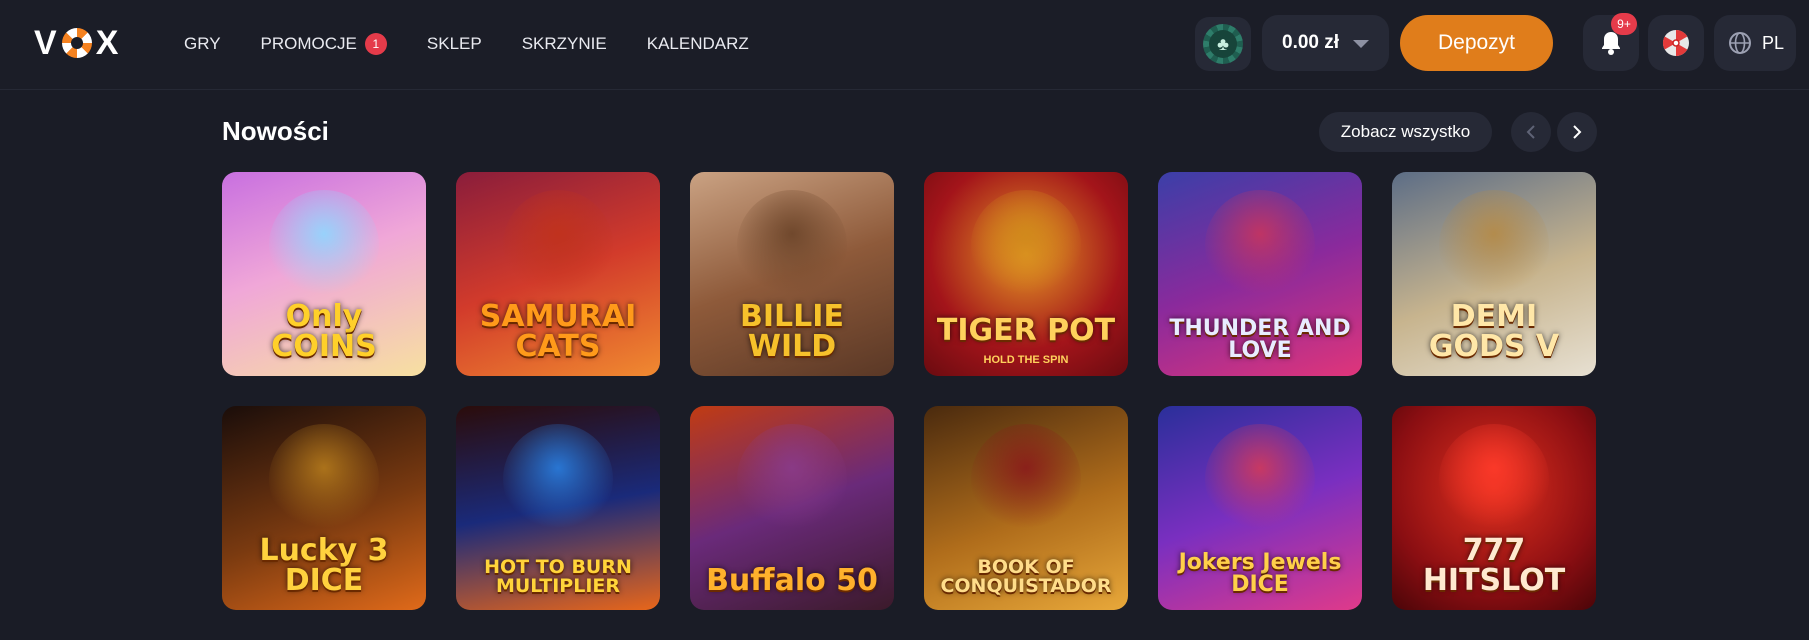 The width and height of the screenshot is (1809, 640). Describe the element at coordinates (1405, 132) in the screenshot. I see `see-all-button: Zobacz wszystko` at that location.